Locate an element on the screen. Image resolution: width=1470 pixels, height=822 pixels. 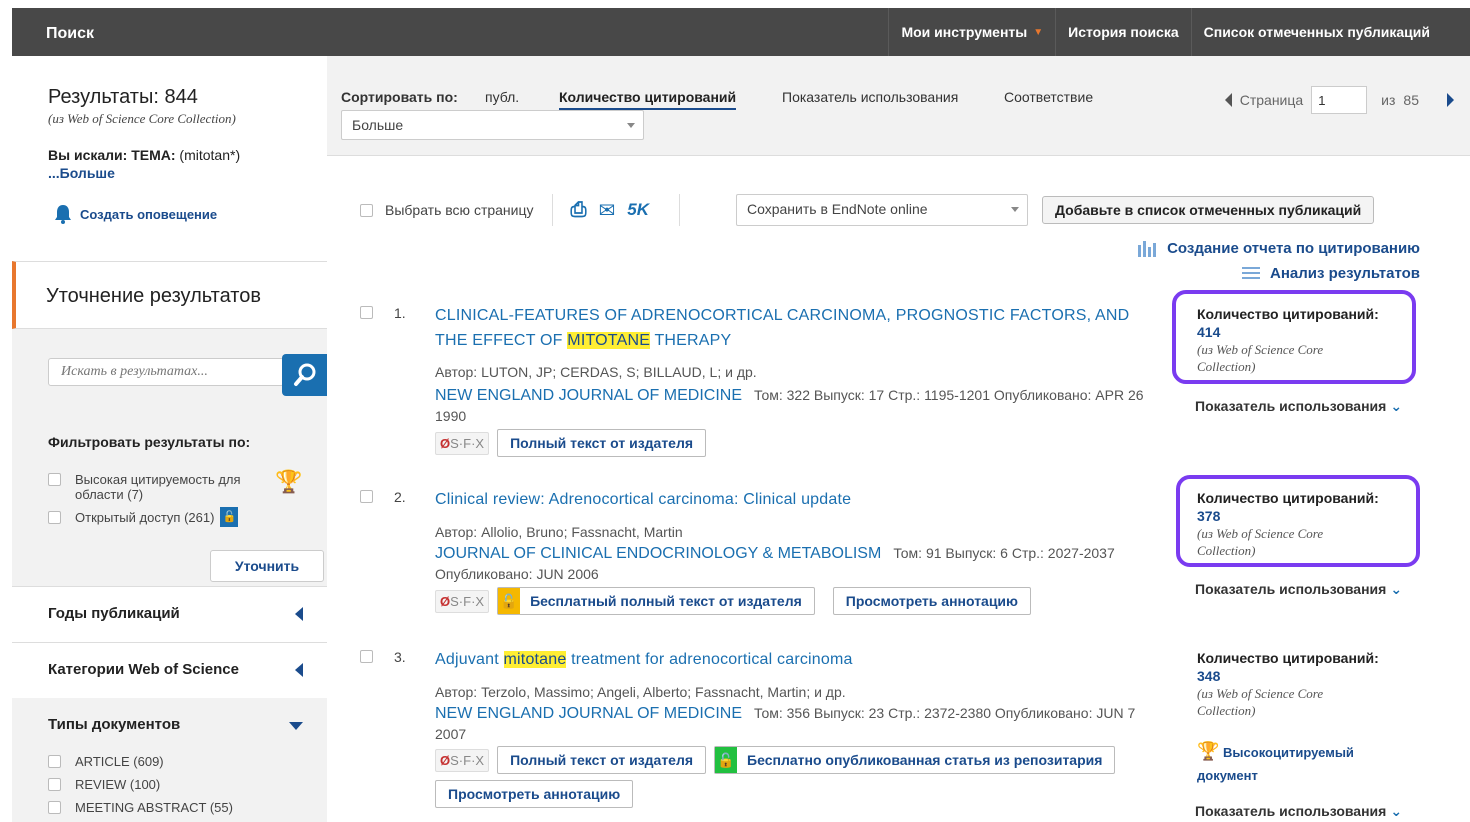
usage-count-1: Показатель использования ⌄ is located at coordinates (1298, 406).